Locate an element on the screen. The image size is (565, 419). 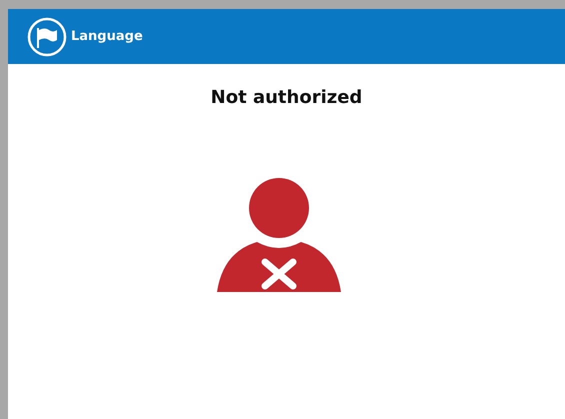
error-message: Not authorized is located at coordinates (286, 97).